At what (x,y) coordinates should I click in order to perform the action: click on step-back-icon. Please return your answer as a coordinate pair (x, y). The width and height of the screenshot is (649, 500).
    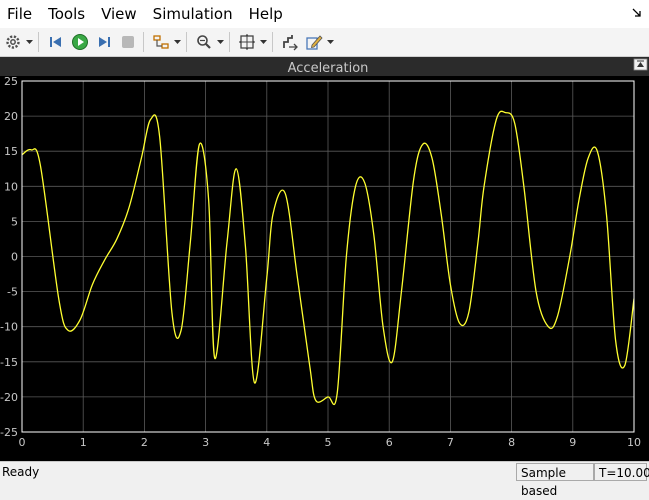
    Looking at the image, I should click on (56, 42).